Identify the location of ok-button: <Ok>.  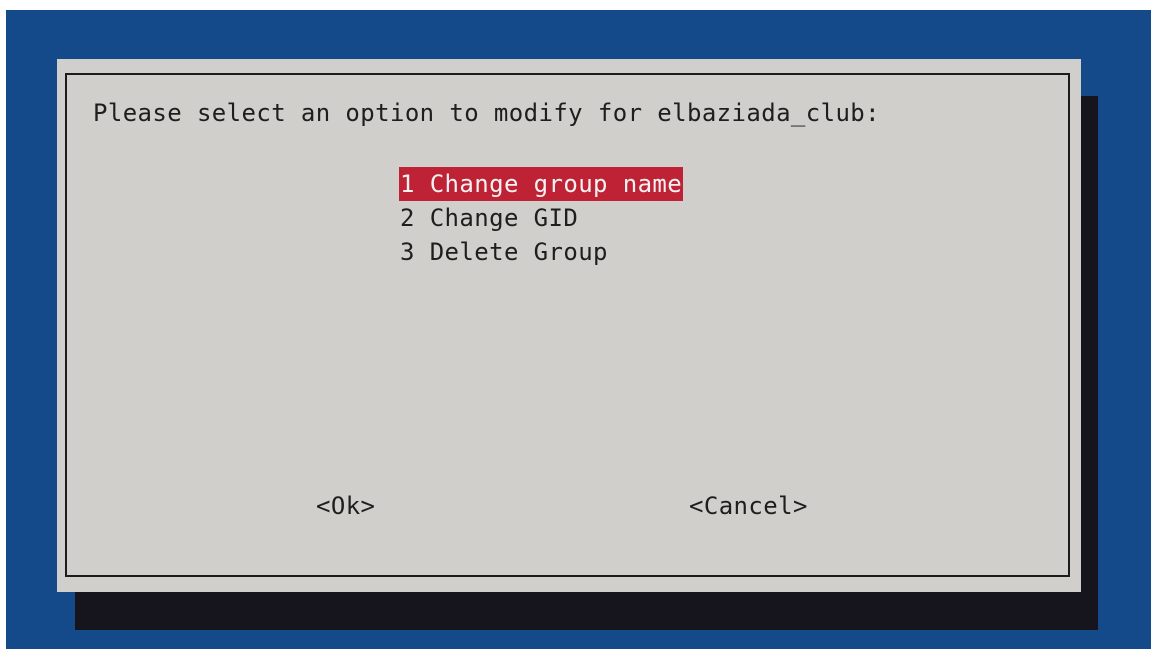
(345, 506).